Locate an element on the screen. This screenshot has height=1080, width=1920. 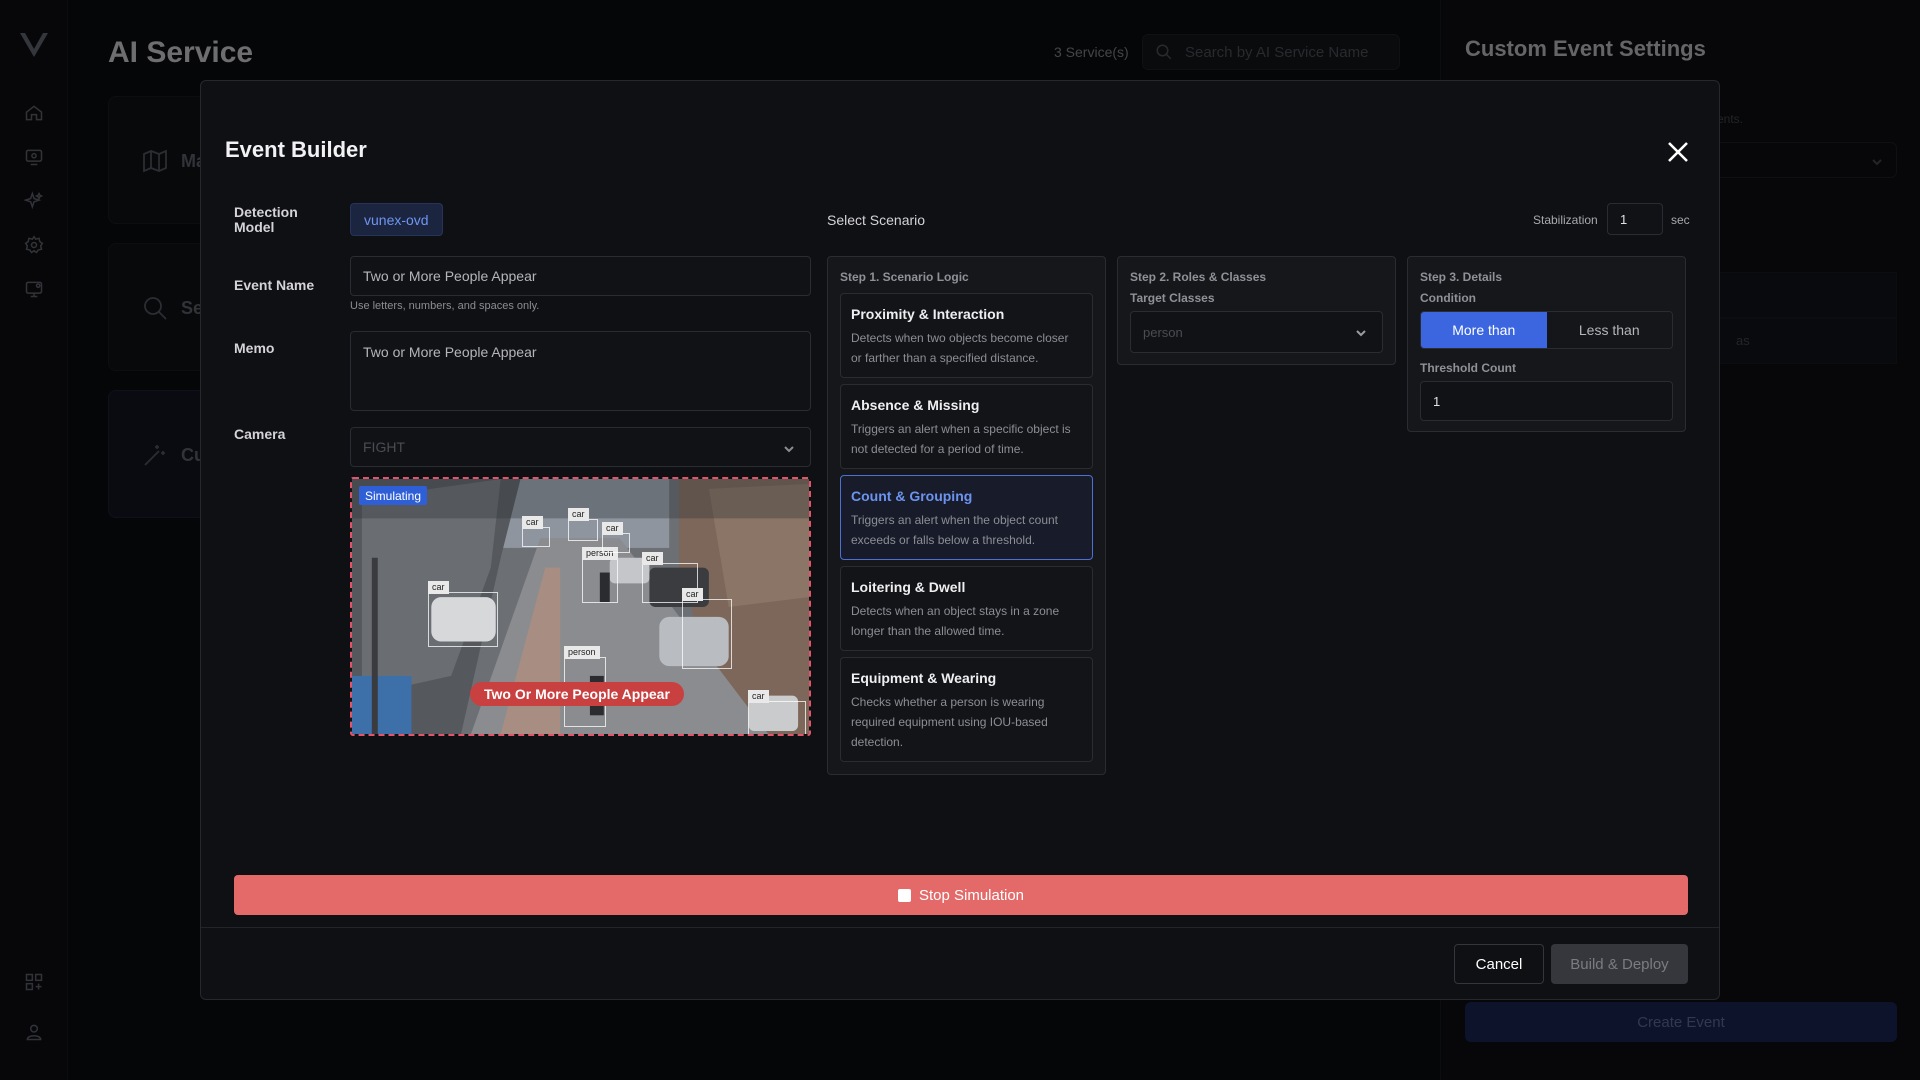
close-icon is located at coordinates (1678, 152).